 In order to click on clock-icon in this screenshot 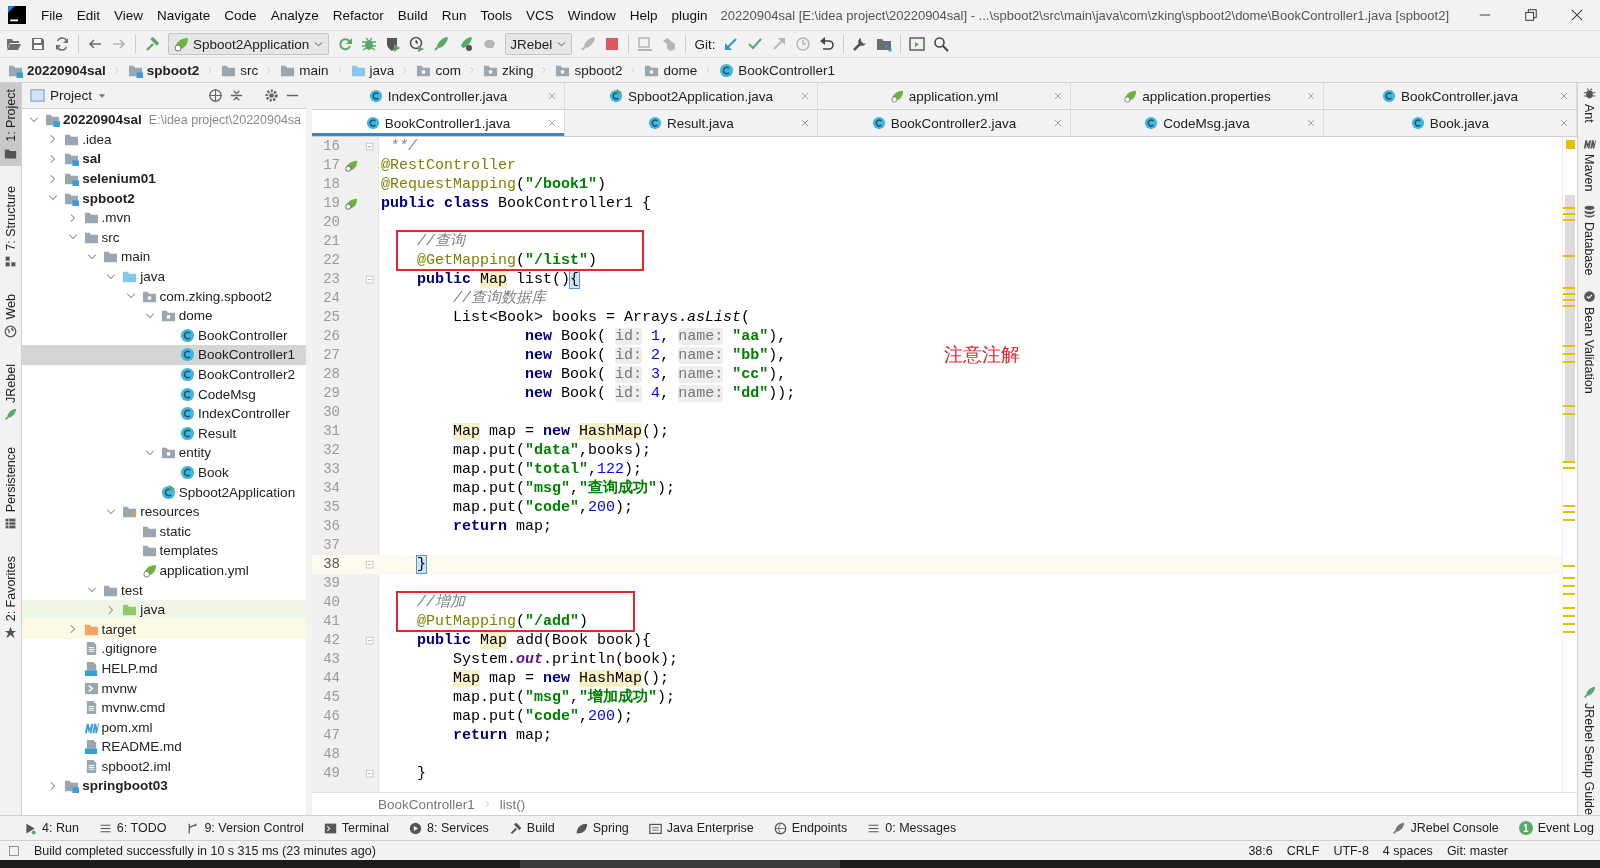, I will do `click(417, 44)`.